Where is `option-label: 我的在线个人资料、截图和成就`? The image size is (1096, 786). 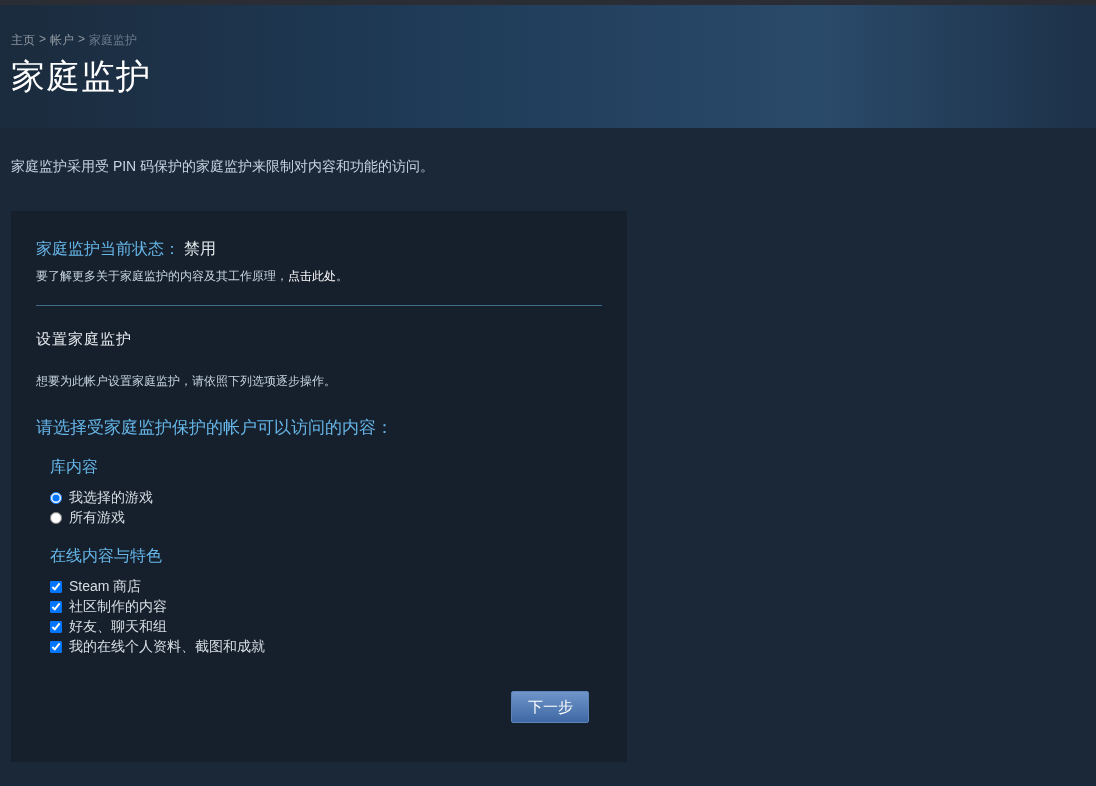 option-label: 我的在线个人资料、截图和成就 is located at coordinates (167, 647).